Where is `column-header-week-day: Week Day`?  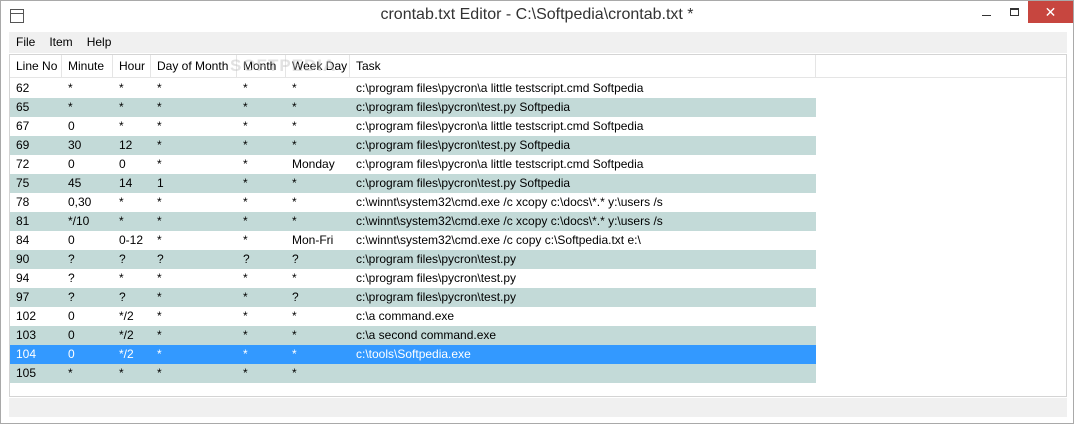
column-header-week-day: Week Day is located at coordinates (318, 66).